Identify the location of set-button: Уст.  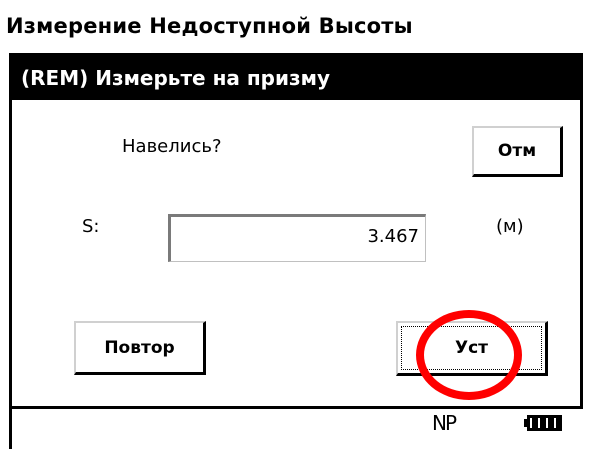
(472, 348).